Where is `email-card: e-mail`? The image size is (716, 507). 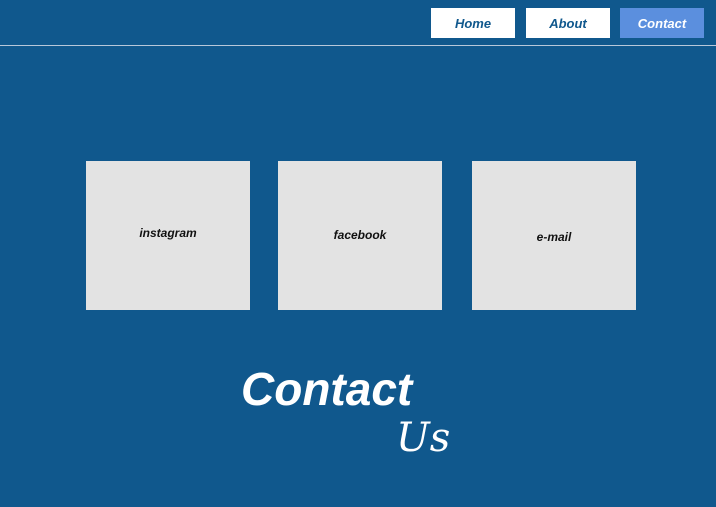 email-card: e-mail is located at coordinates (554, 235).